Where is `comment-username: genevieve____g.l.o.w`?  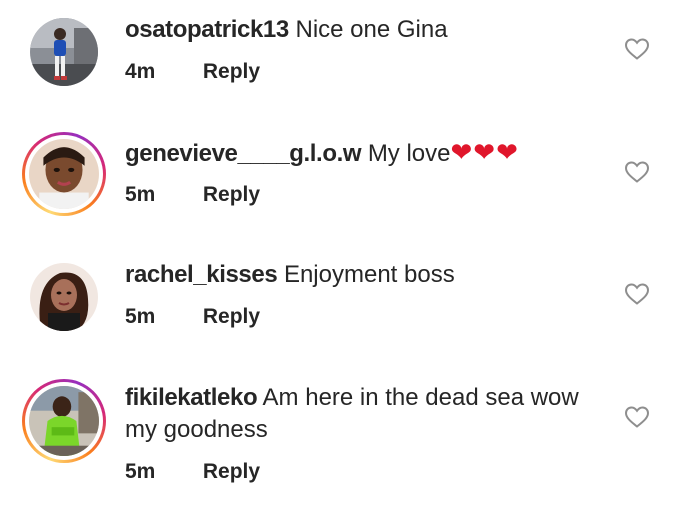
comment-username: genevieve____g.l.o.w is located at coordinates (243, 153).